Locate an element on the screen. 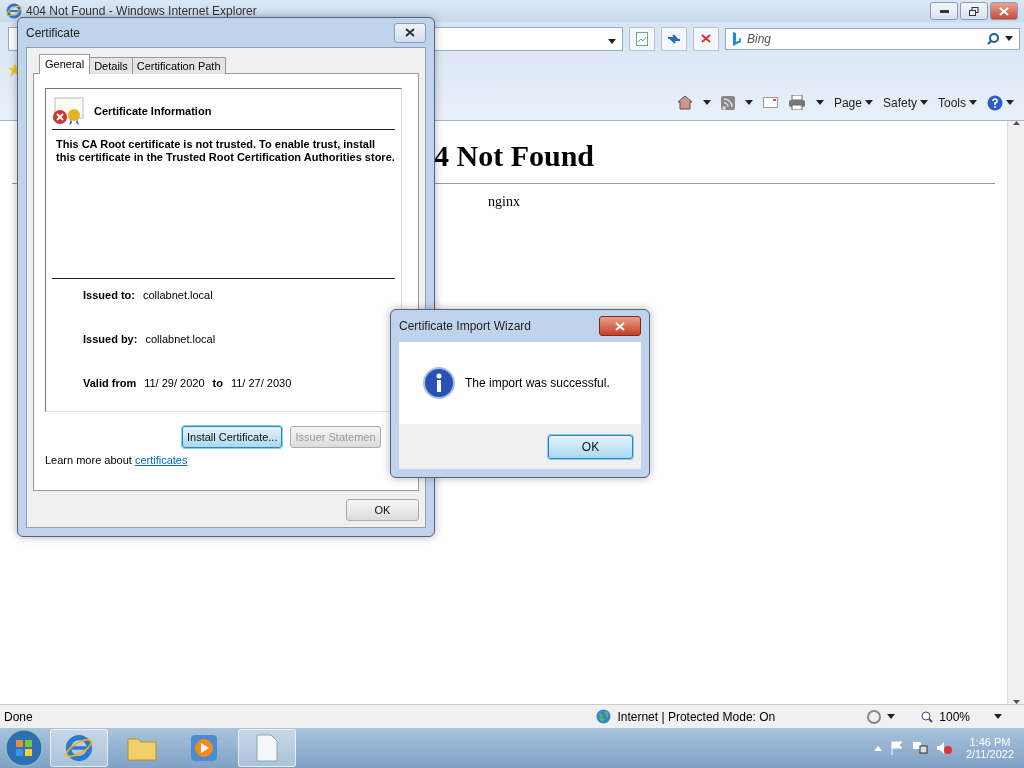  minimize-button is located at coordinates (944, 11).